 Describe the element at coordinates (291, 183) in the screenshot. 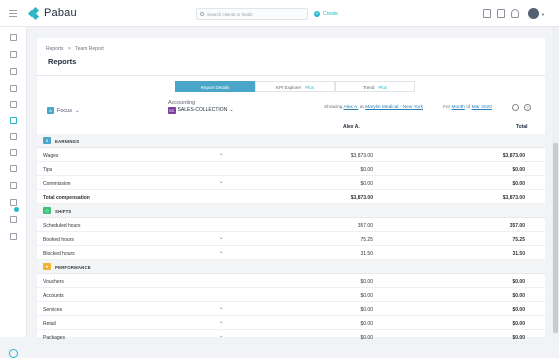

I see `table-row: Commission $0.00 $0.00 ⌄` at that location.